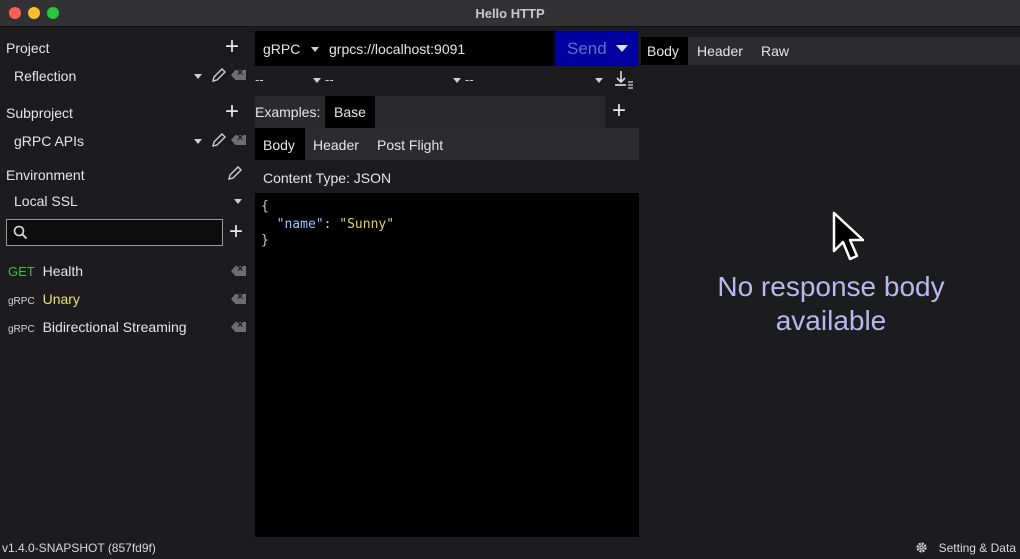 This screenshot has height=559, width=1020. Describe the element at coordinates (238, 201) in the screenshot. I see `environment-dropdown-chevron-icon` at that location.